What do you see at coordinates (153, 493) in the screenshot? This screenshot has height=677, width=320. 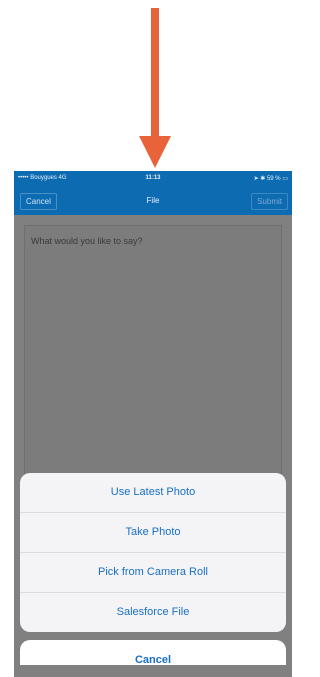 I see `use-latest-photo-button: Use Latest Photo` at bounding box center [153, 493].